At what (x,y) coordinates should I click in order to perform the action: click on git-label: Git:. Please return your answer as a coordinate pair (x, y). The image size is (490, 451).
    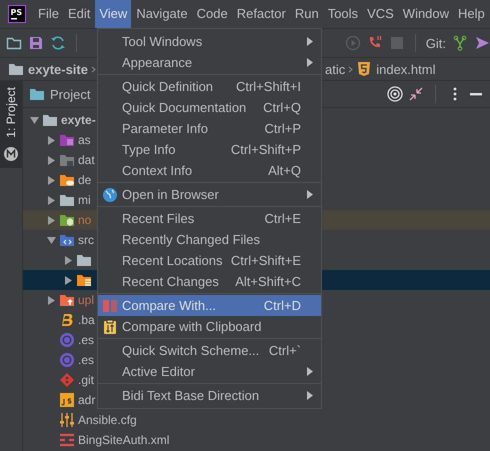
    Looking at the image, I should click on (436, 43).